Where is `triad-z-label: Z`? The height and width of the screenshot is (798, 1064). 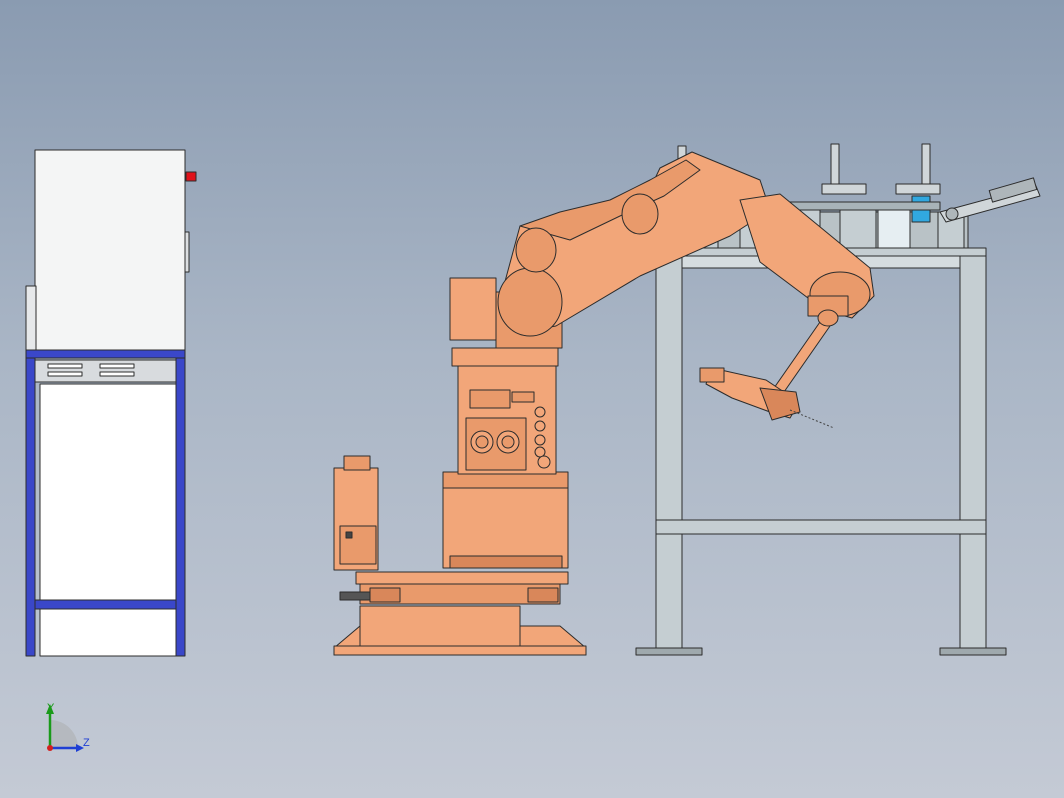 triad-z-label: Z is located at coordinates (86, 743).